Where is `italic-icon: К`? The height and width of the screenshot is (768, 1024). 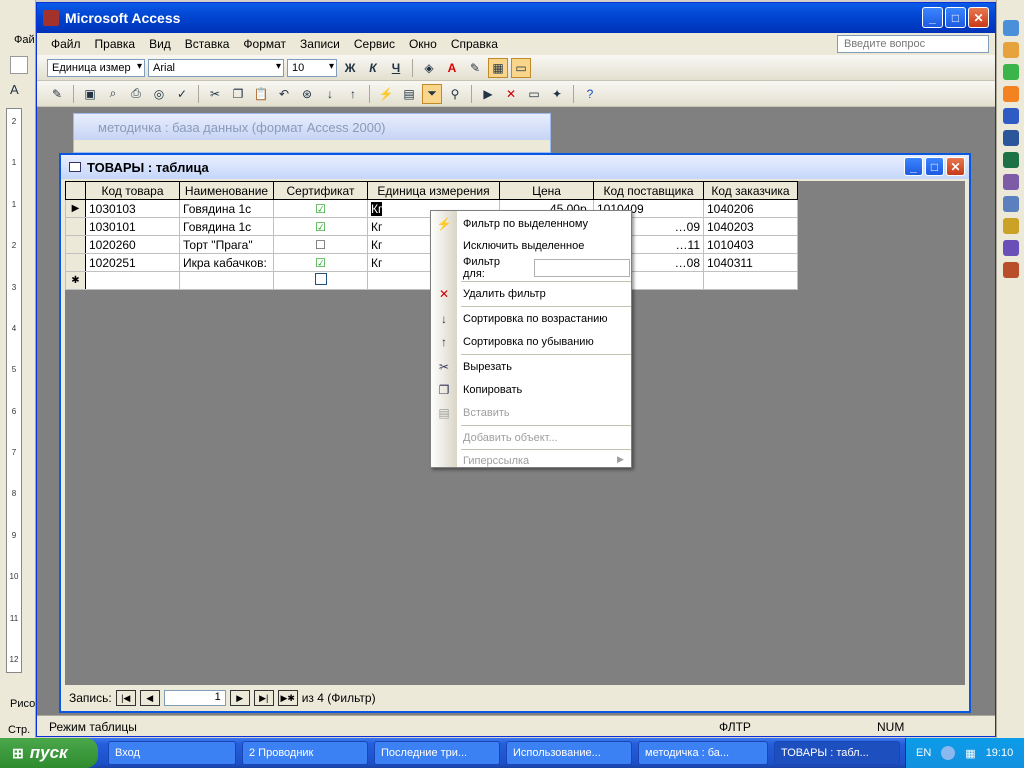
italic-icon: К is located at coordinates (373, 68).